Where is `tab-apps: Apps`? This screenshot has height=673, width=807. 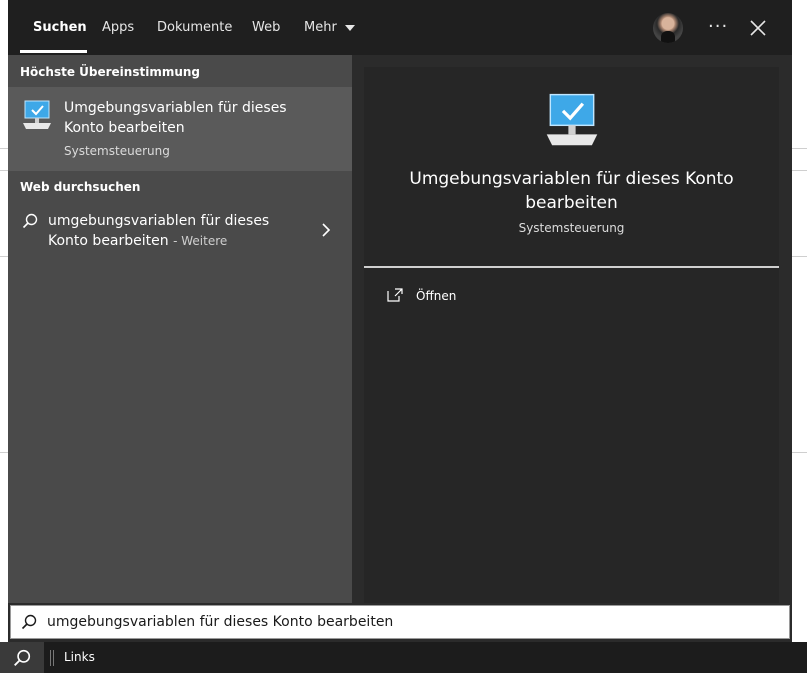
tab-apps: Apps is located at coordinates (118, 27).